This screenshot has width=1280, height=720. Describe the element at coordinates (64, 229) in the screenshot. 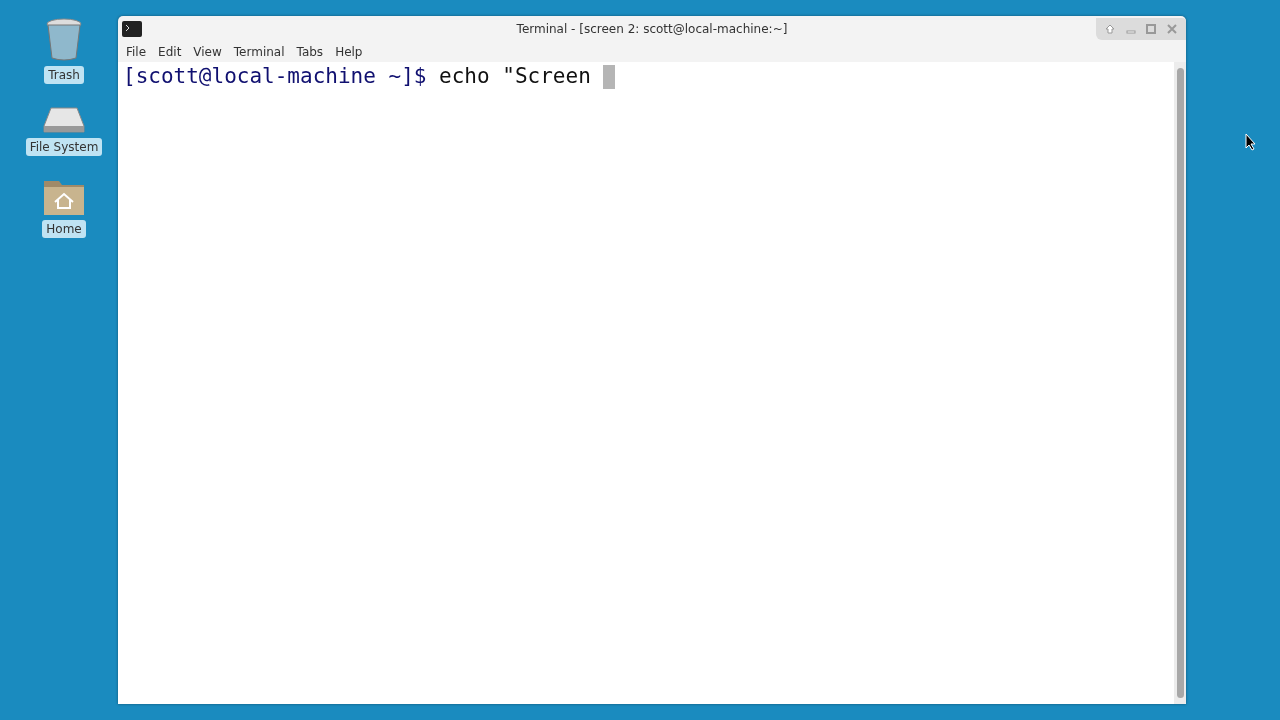

I see `desktop-icon-label: Home` at that location.